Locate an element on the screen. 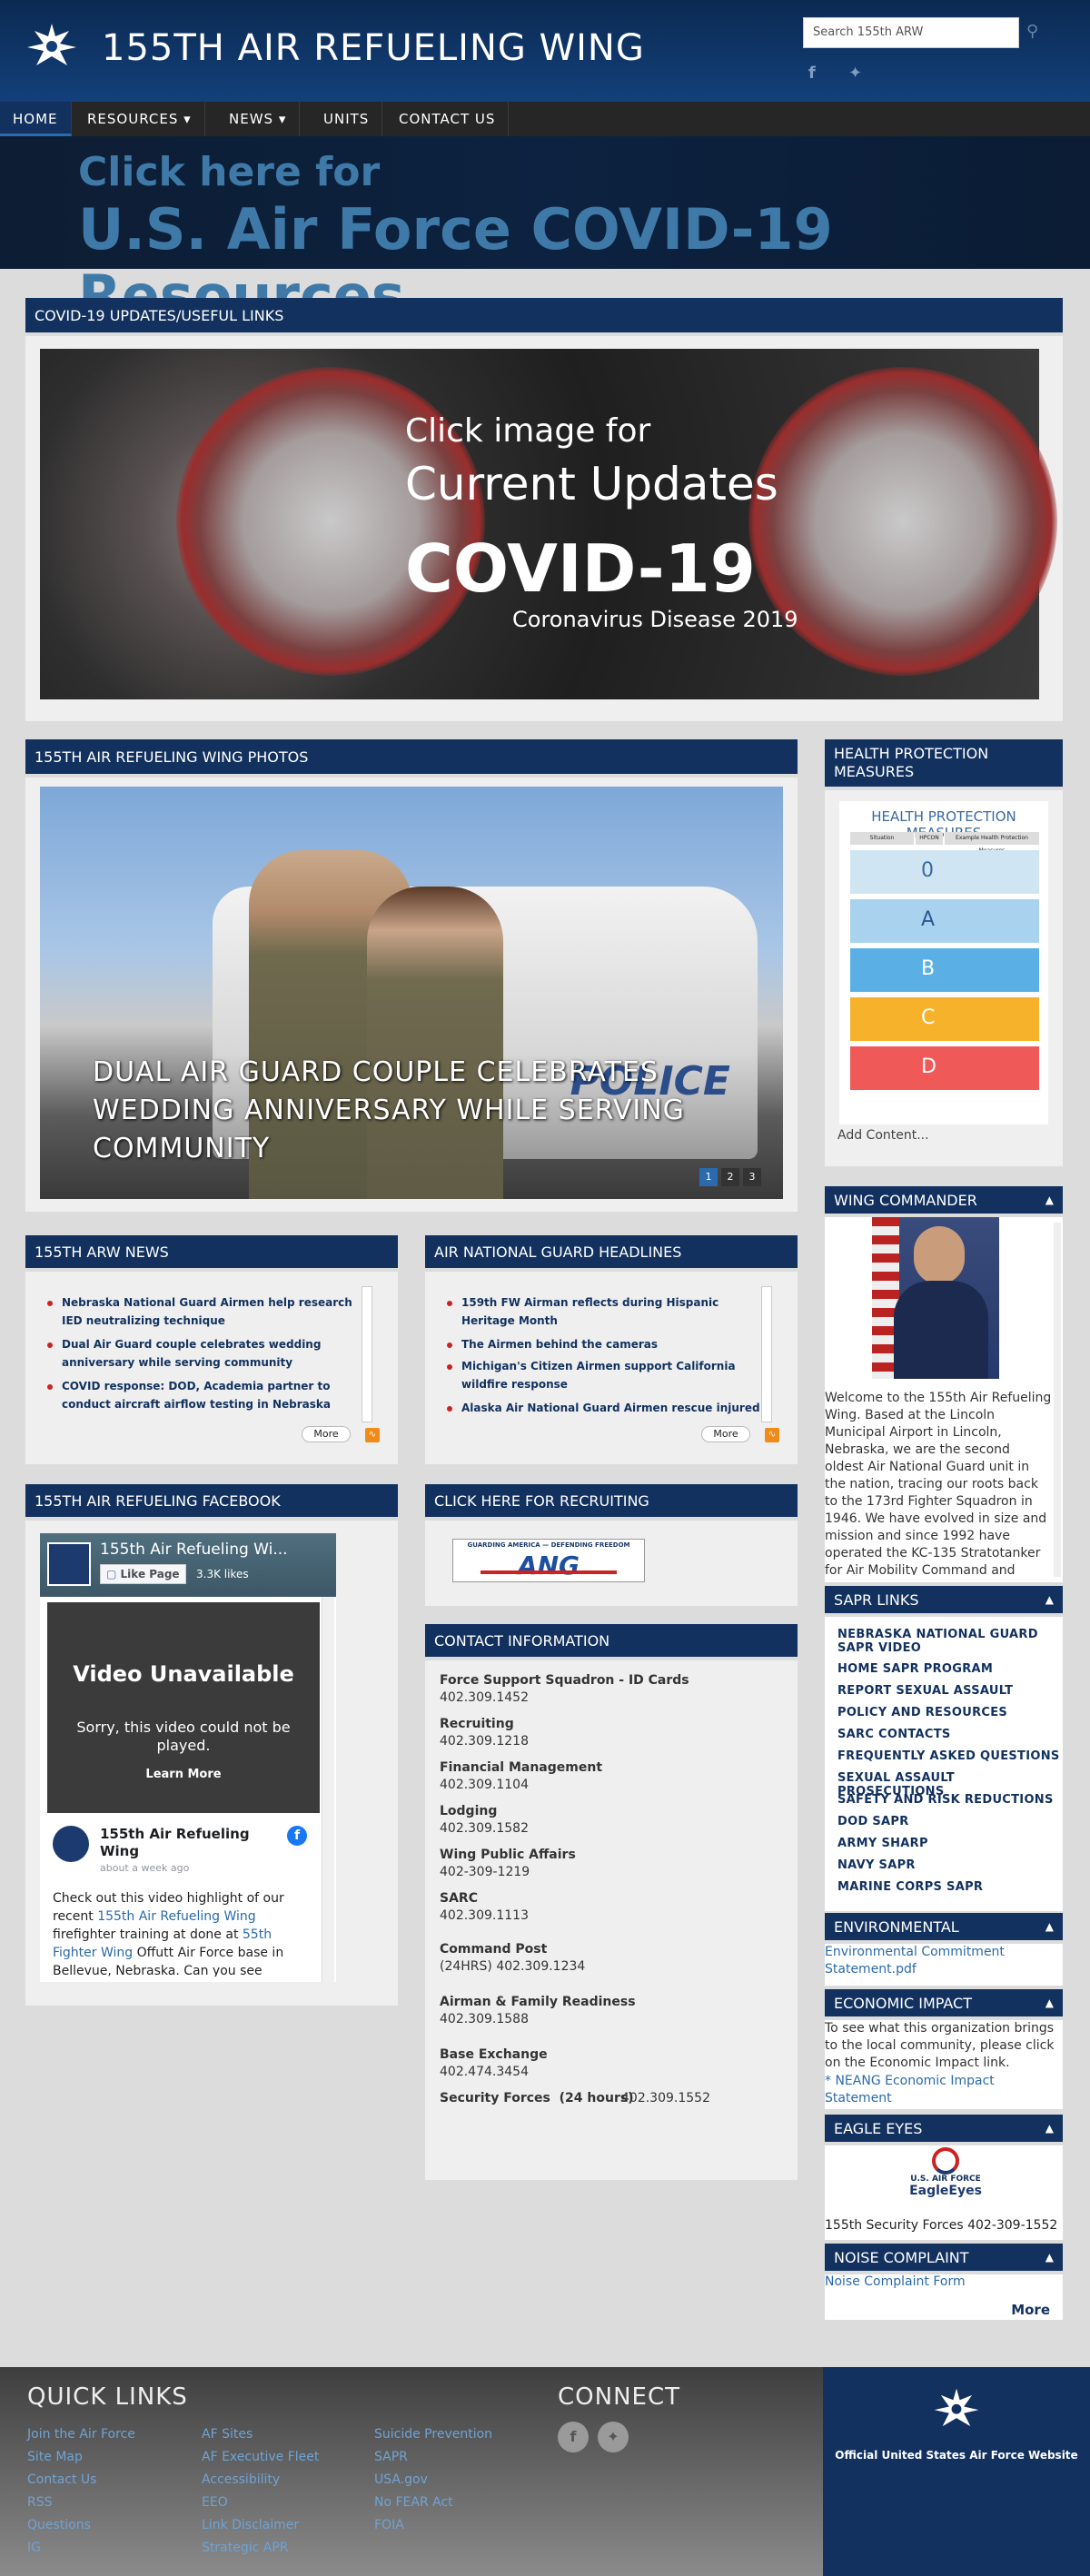 The image size is (1090, 2576). contact-phone: 402.309.1582 is located at coordinates (485, 1828).